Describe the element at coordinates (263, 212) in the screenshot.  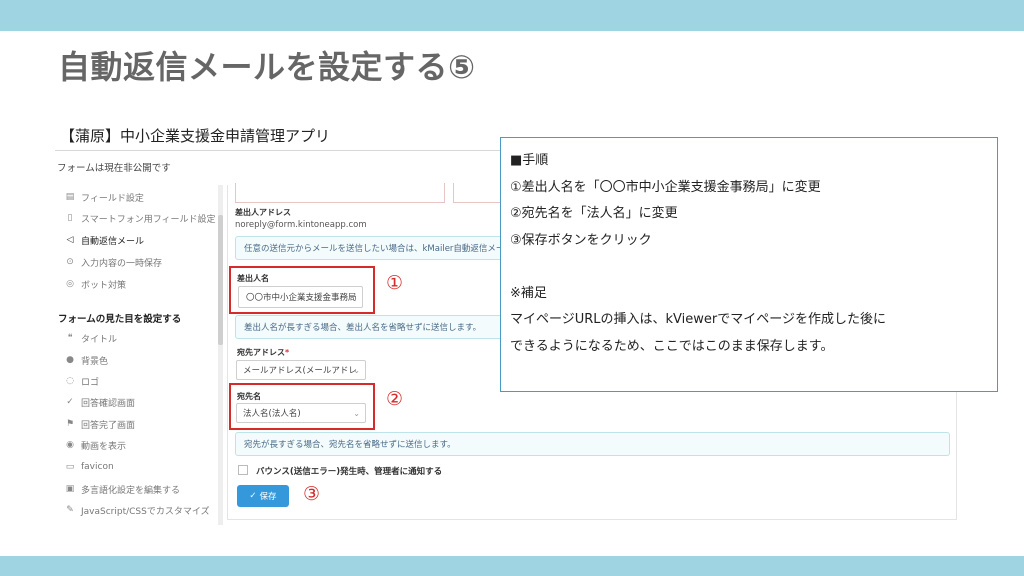
I see `sender-address-label: 差出人アドレス` at that location.